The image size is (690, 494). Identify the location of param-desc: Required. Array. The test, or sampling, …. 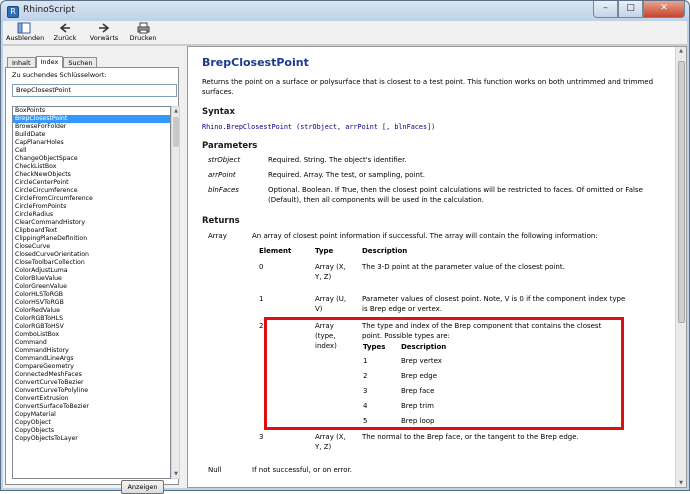
(346, 175).